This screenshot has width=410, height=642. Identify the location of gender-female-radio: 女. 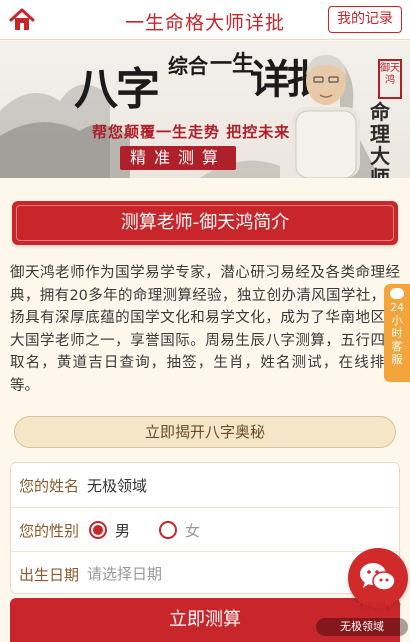
(179, 530).